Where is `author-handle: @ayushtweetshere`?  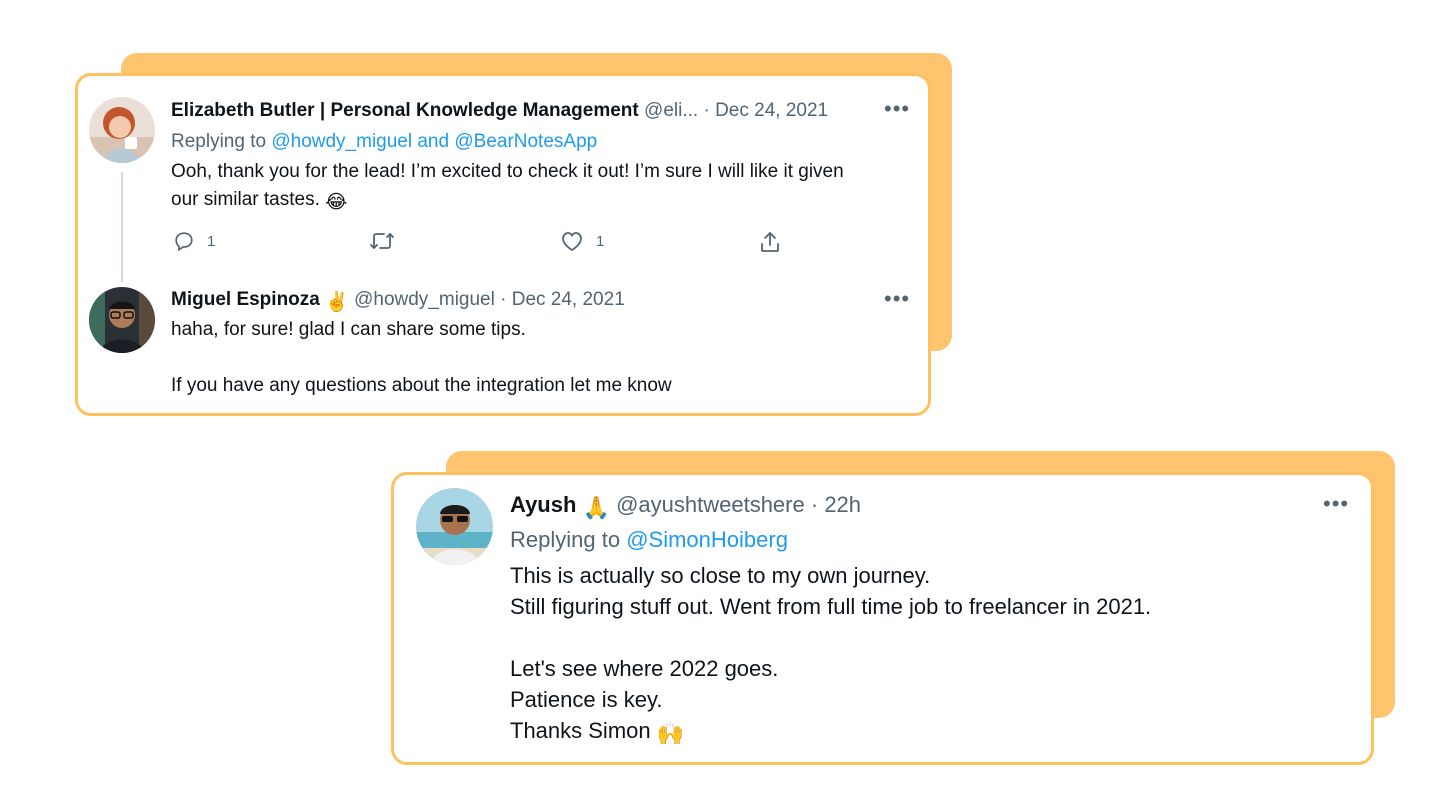
author-handle: @ayushtweetshere is located at coordinates (710, 504).